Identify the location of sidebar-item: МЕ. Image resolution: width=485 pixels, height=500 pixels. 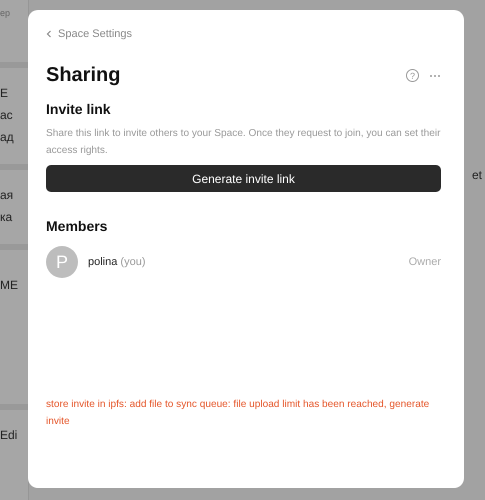
(14, 285).